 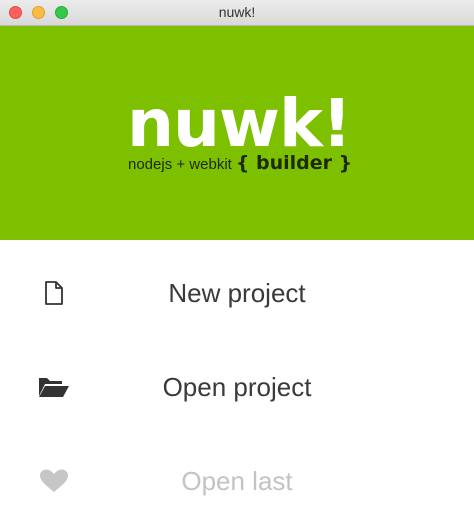 I want to click on open-last-label: Open last, so click(x=237, y=481).